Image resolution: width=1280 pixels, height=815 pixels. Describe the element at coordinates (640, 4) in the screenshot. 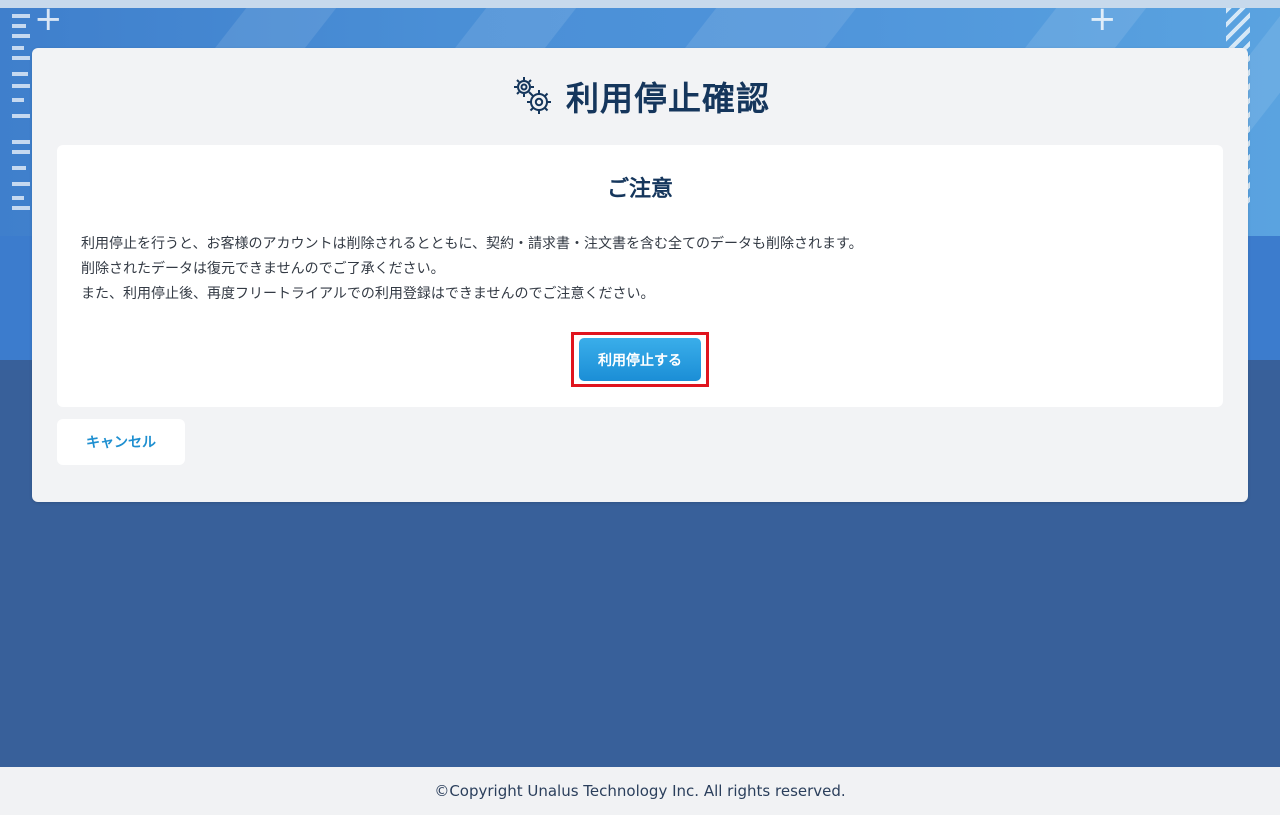

I see `top-strip` at that location.